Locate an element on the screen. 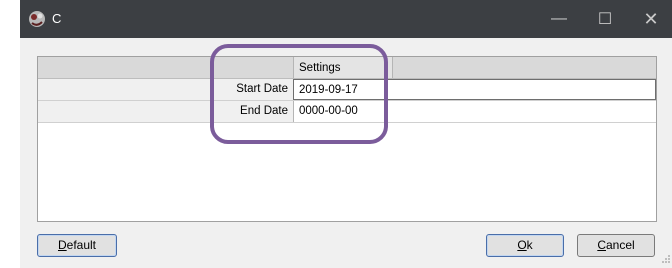  resize-grip-icon is located at coordinates (666, 259).